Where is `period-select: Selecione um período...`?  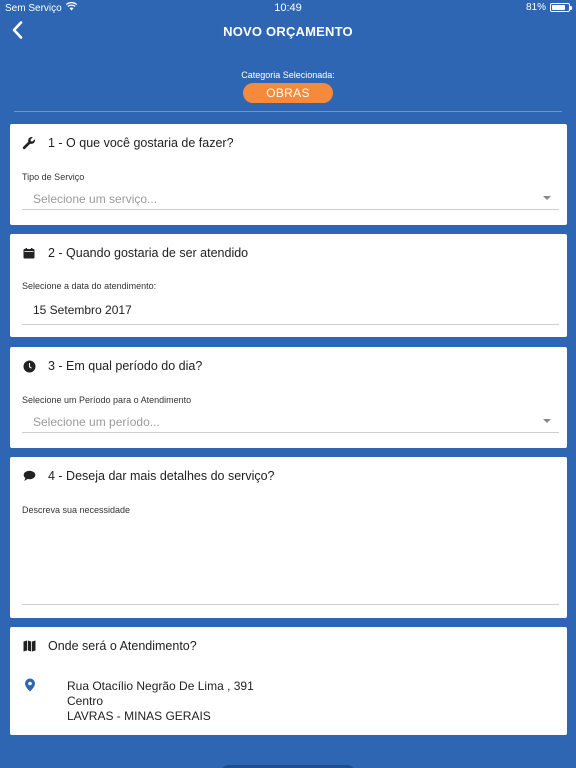
period-select: Selecione um período... is located at coordinates (290, 421).